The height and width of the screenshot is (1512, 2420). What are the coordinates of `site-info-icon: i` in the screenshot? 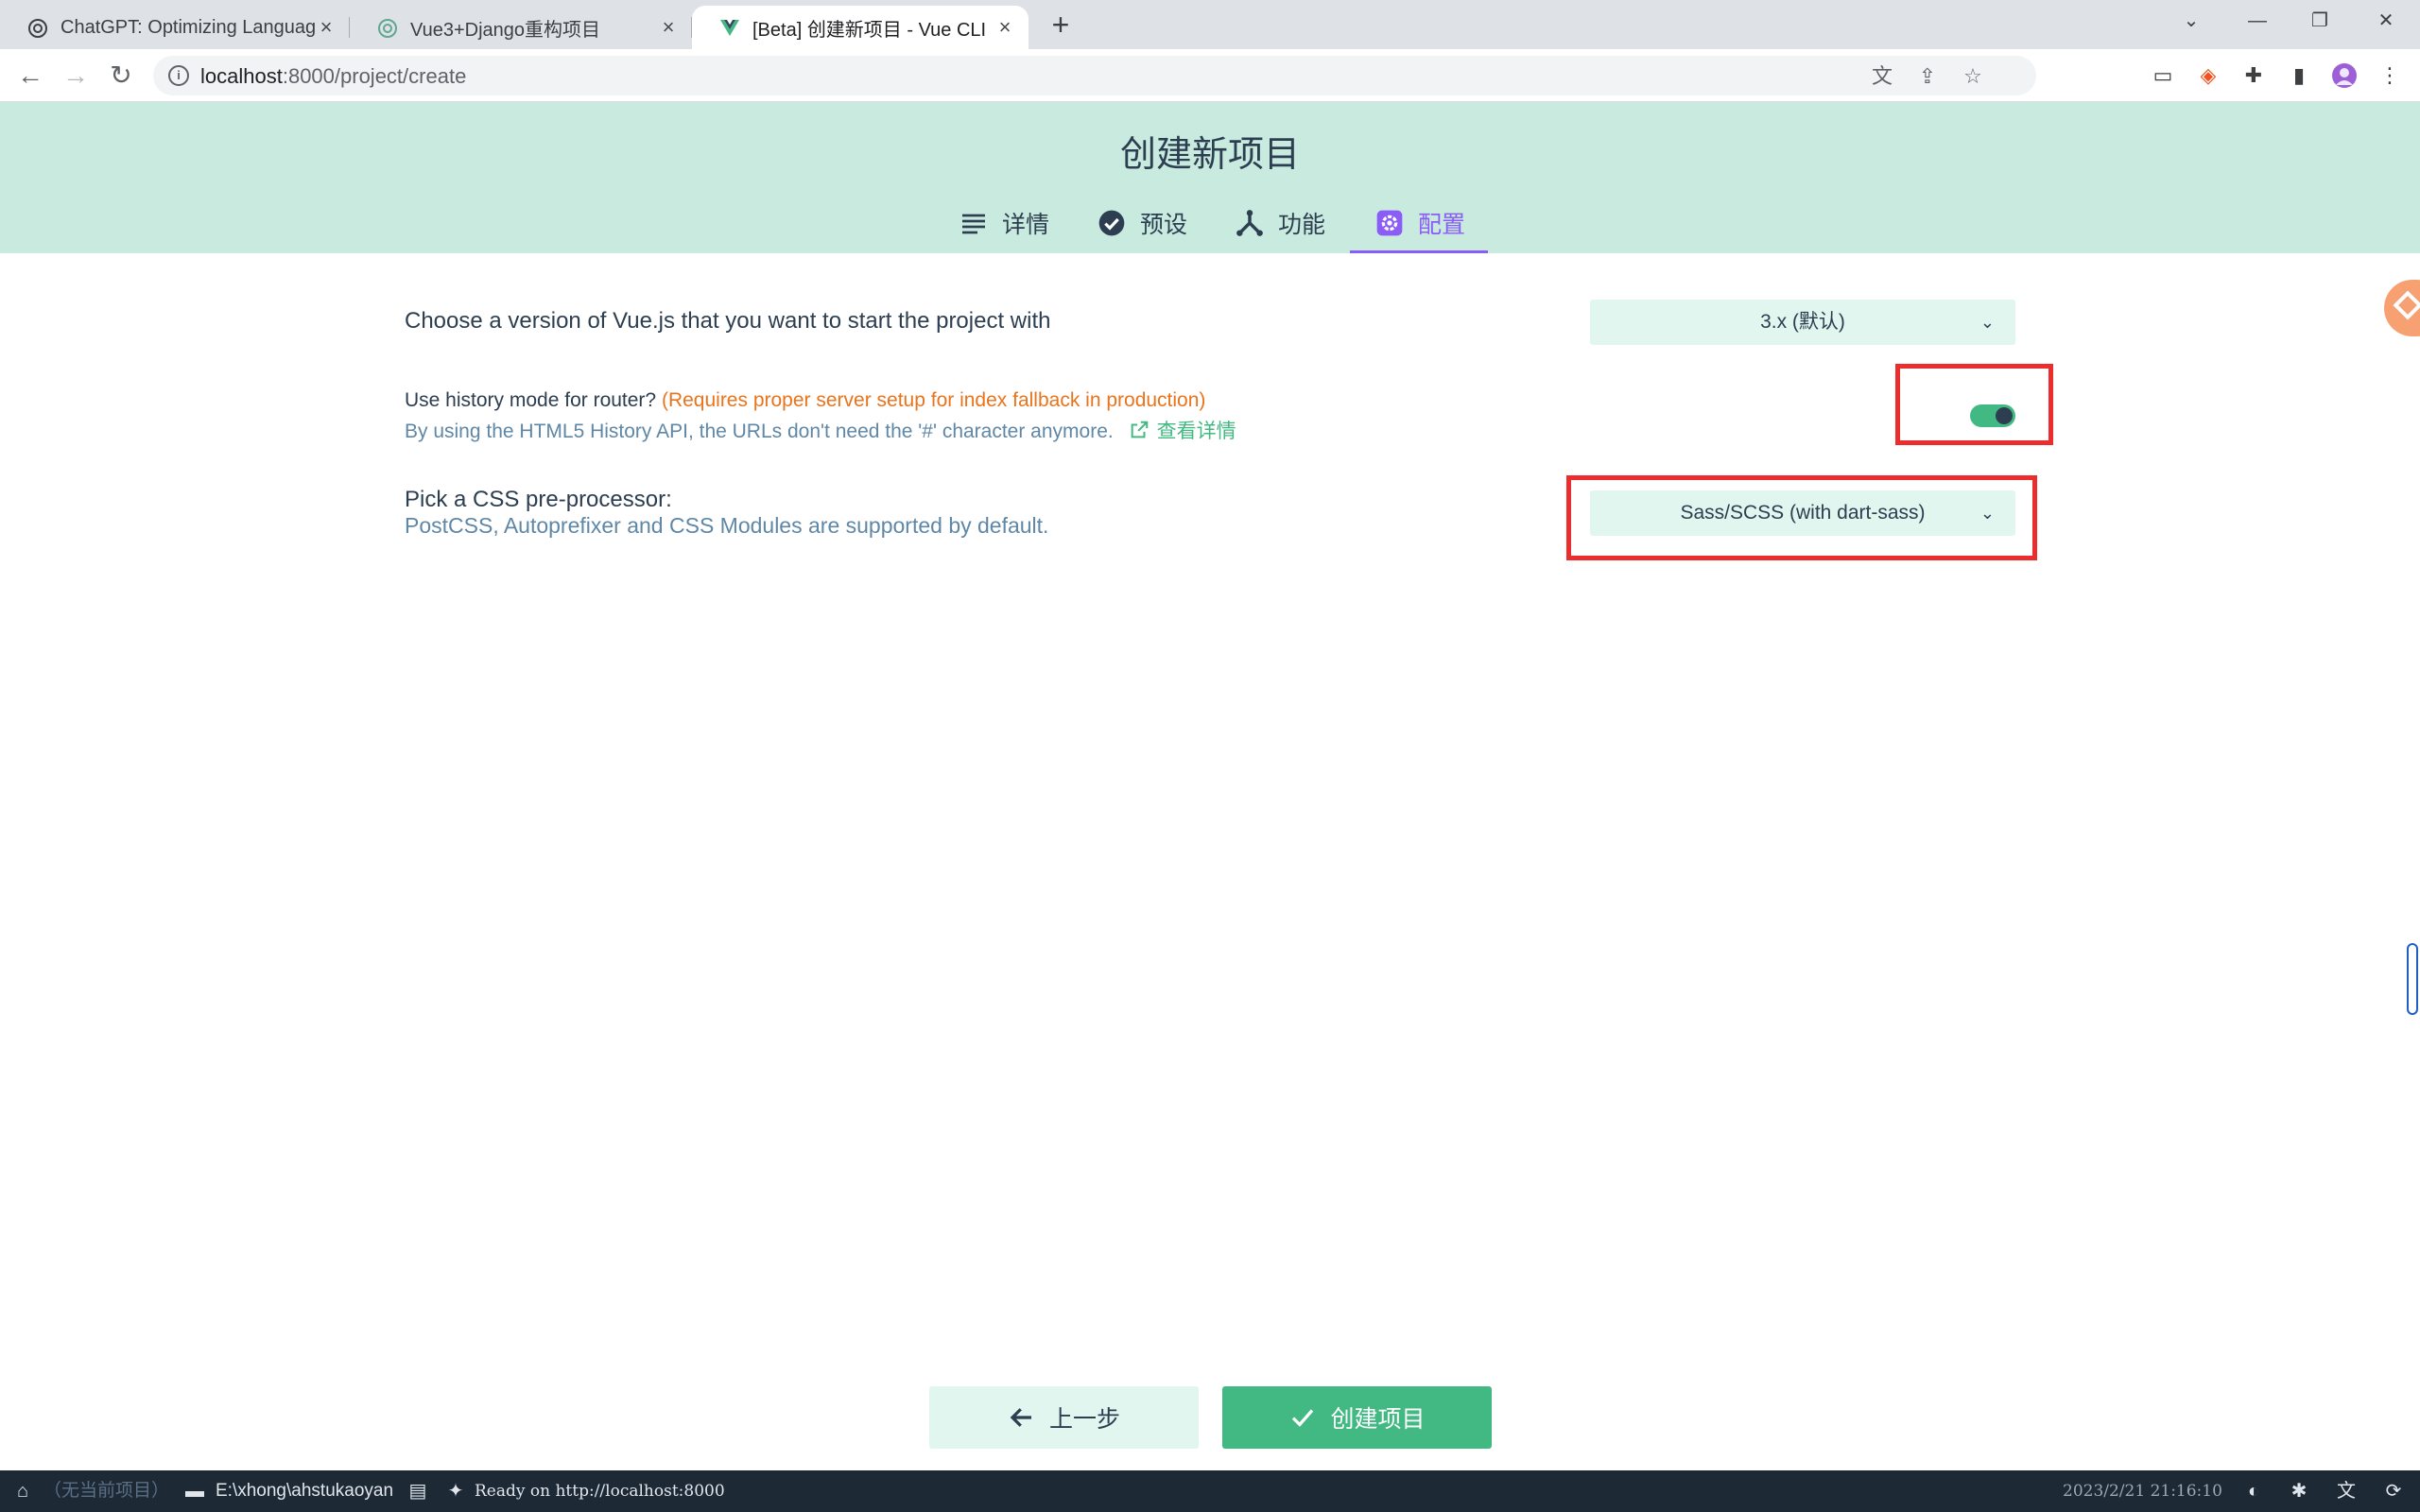 It's located at (178, 75).